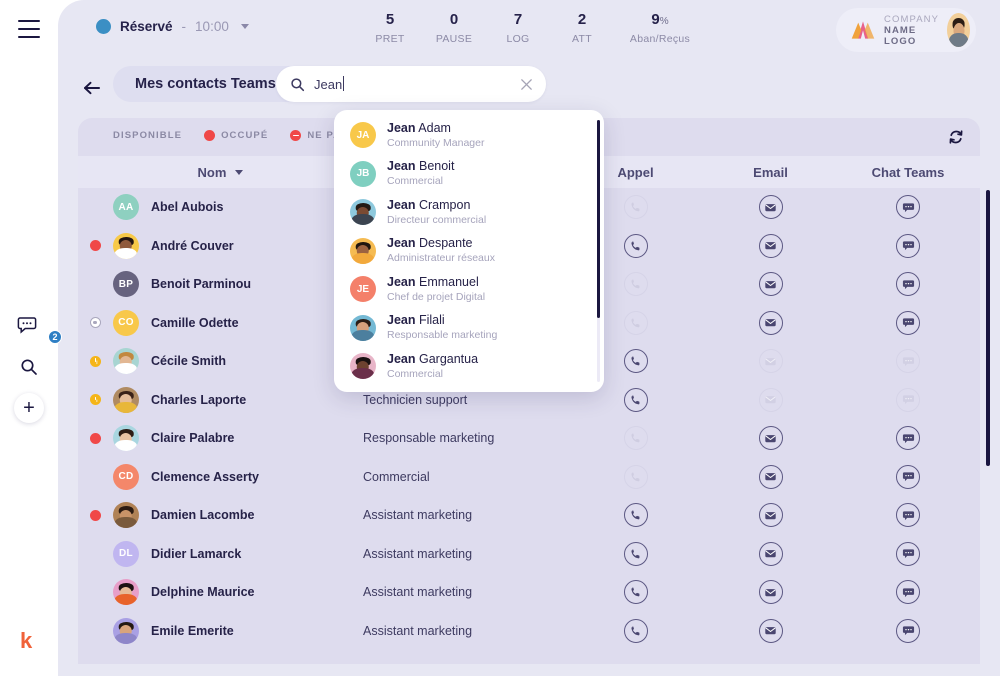 This screenshot has height=676, width=1000. I want to click on suggestion-item: Jean Gargantua Commercial, so click(469, 366).